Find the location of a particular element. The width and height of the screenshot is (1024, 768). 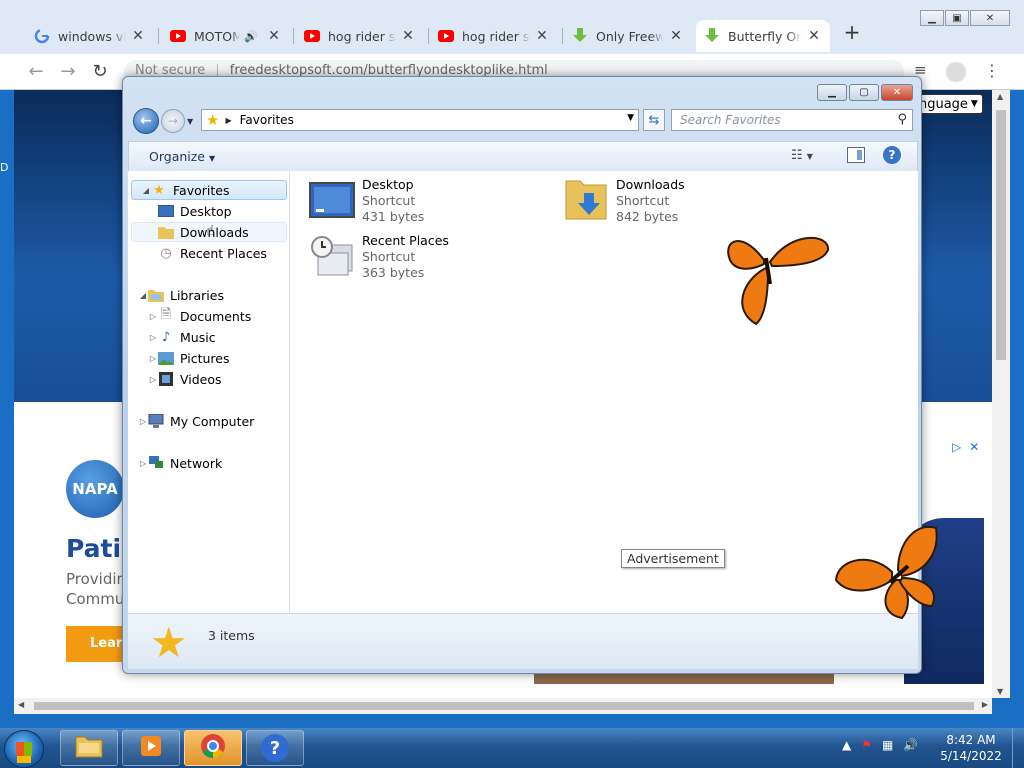

organize-button: Organize ▼ is located at coordinates (182, 156).